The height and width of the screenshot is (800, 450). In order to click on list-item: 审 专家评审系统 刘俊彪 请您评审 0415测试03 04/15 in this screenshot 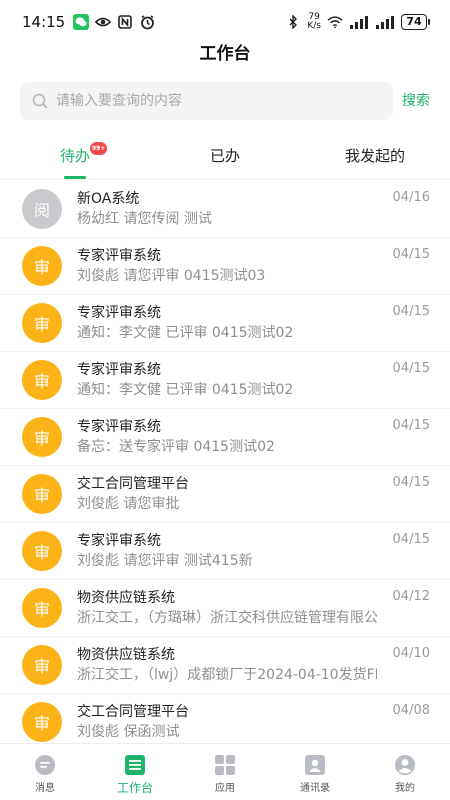, I will do `click(225, 266)`.